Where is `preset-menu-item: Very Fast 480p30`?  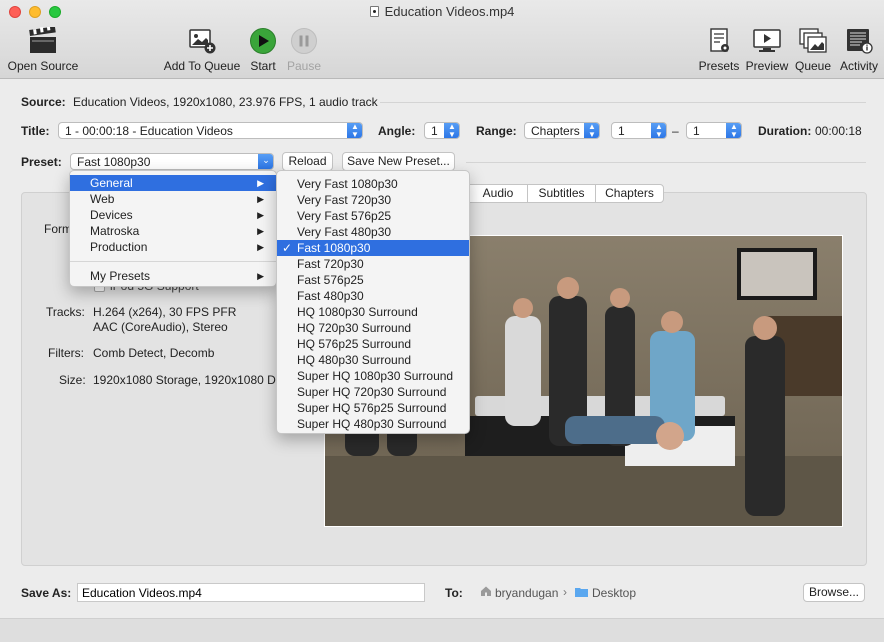 preset-menu-item: Very Fast 480p30 is located at coordinates (373, 232).